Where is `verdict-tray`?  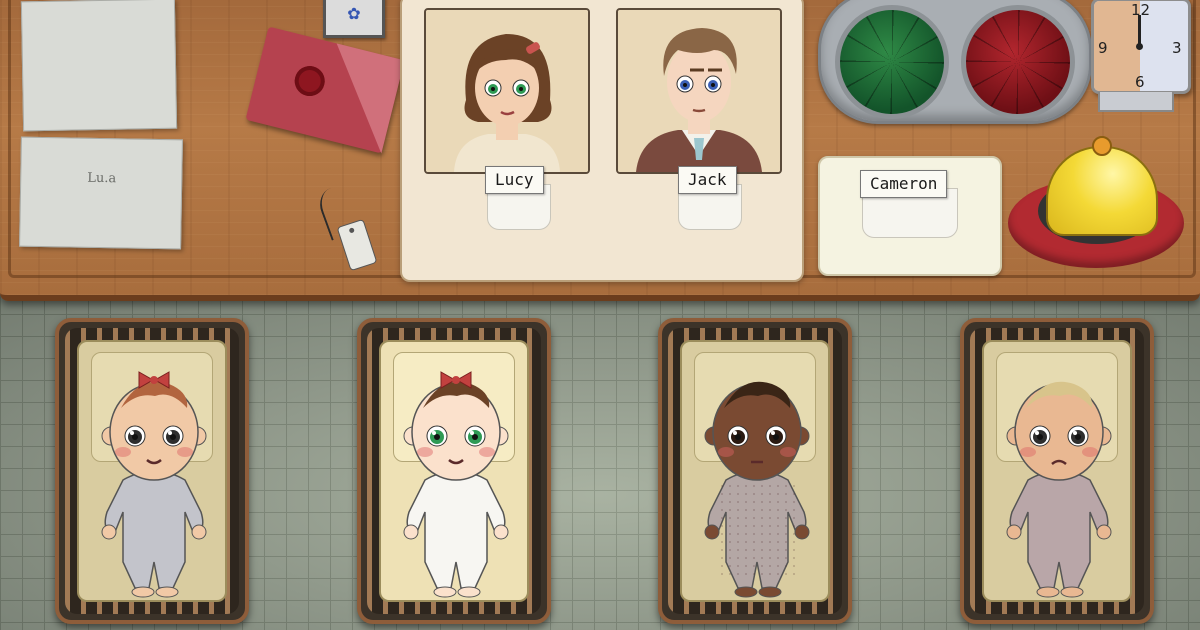
verdict-tray is located at coordinates (955, 62).